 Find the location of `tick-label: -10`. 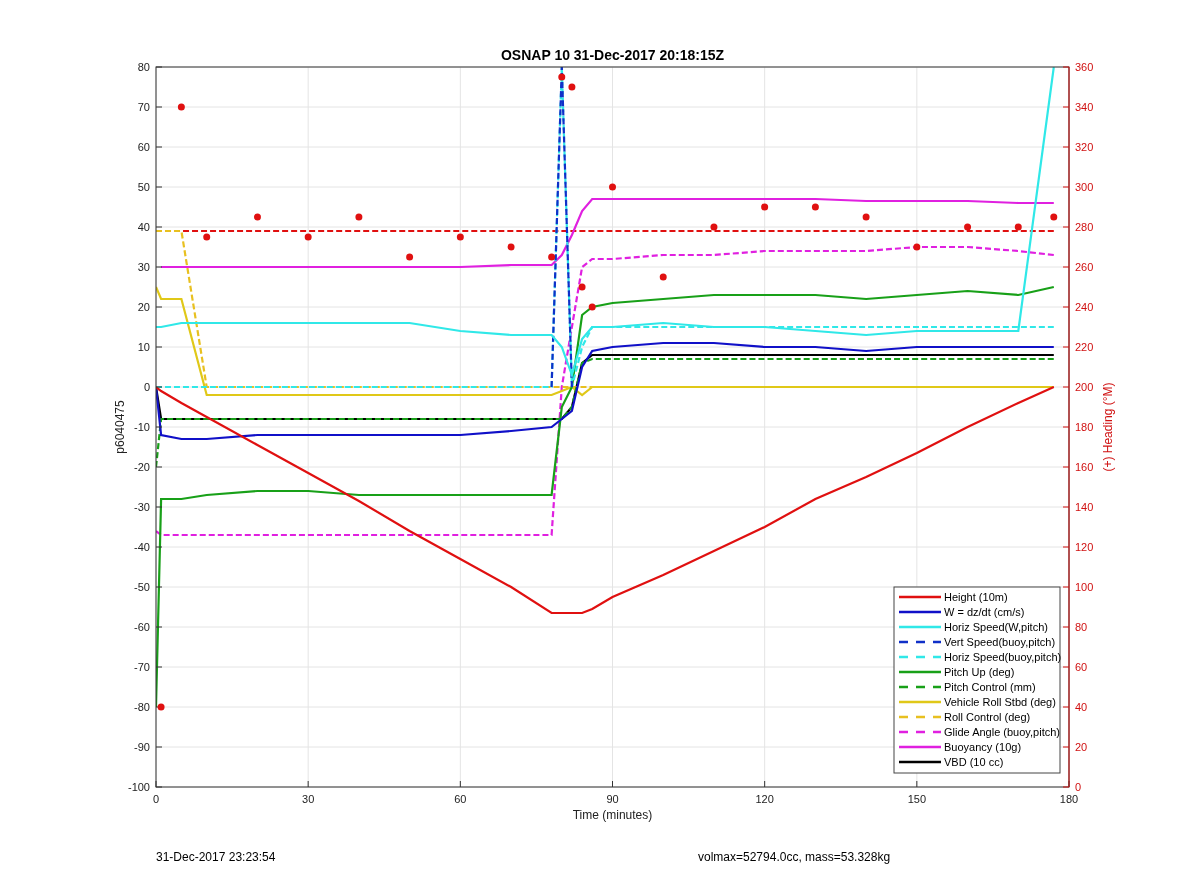

tick-label: -10 is located at coordinates (142, 427).